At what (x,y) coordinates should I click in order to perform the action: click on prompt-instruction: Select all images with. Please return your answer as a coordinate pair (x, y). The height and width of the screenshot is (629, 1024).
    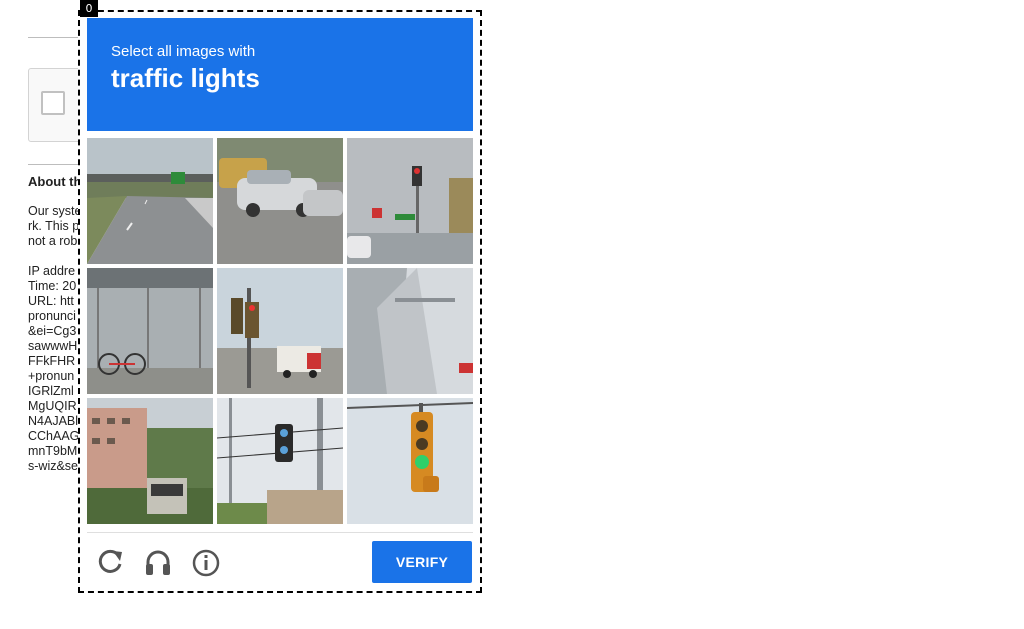
    Looking at the image, I should click on (183, 51).